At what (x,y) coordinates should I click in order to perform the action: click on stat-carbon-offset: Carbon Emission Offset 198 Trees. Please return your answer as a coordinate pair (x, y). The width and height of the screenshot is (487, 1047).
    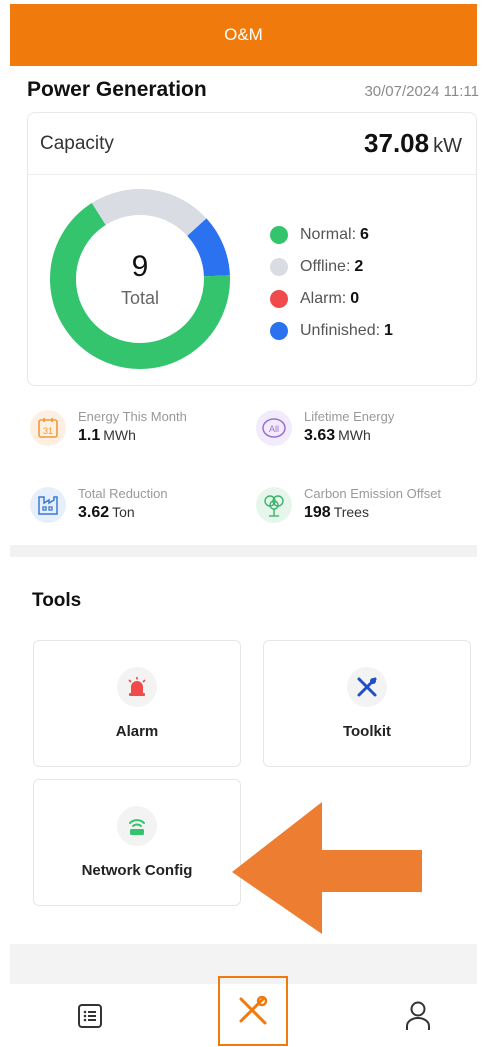
    Looking at the image, I should click on (348, 504).